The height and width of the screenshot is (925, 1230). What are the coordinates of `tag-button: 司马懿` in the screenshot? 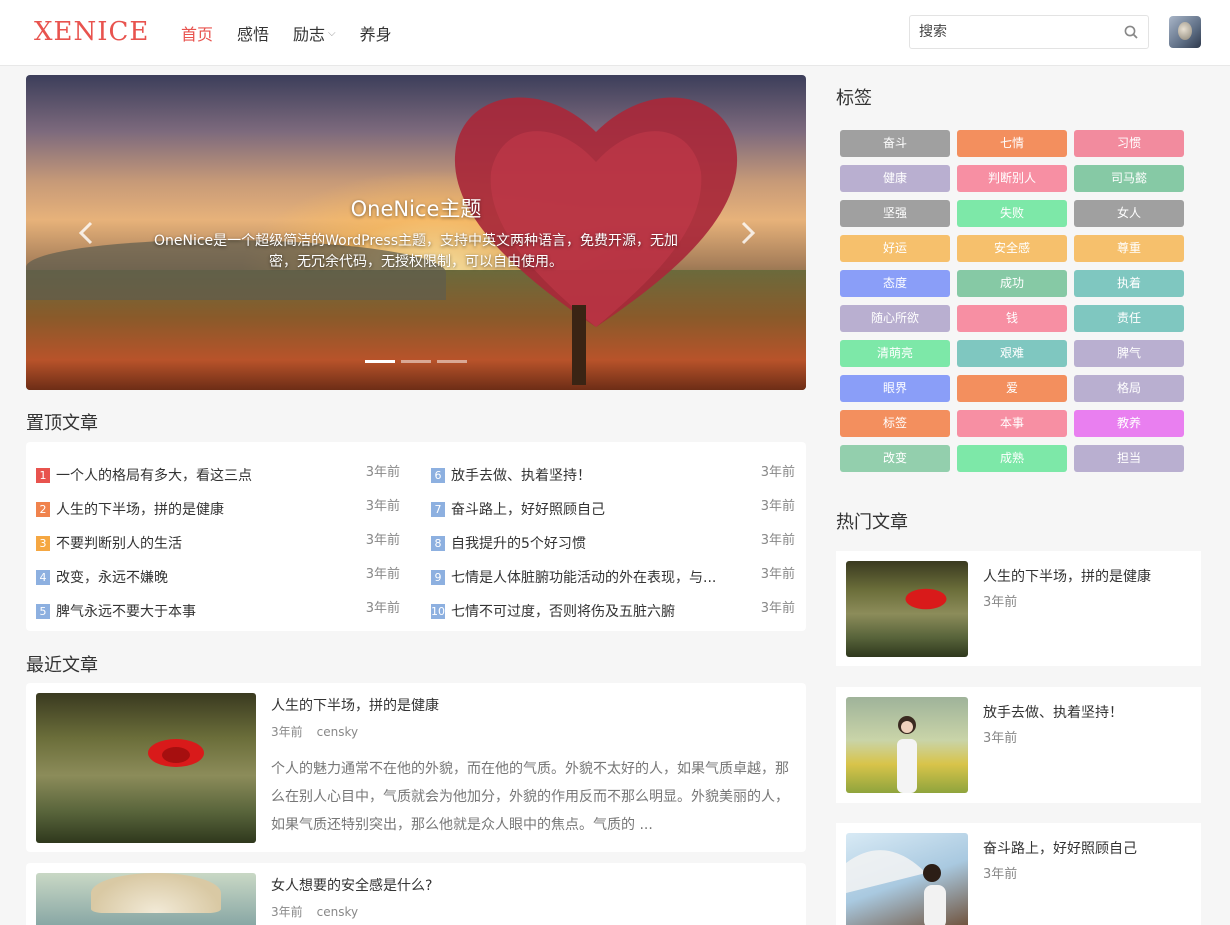 It's located at (1129, 178).